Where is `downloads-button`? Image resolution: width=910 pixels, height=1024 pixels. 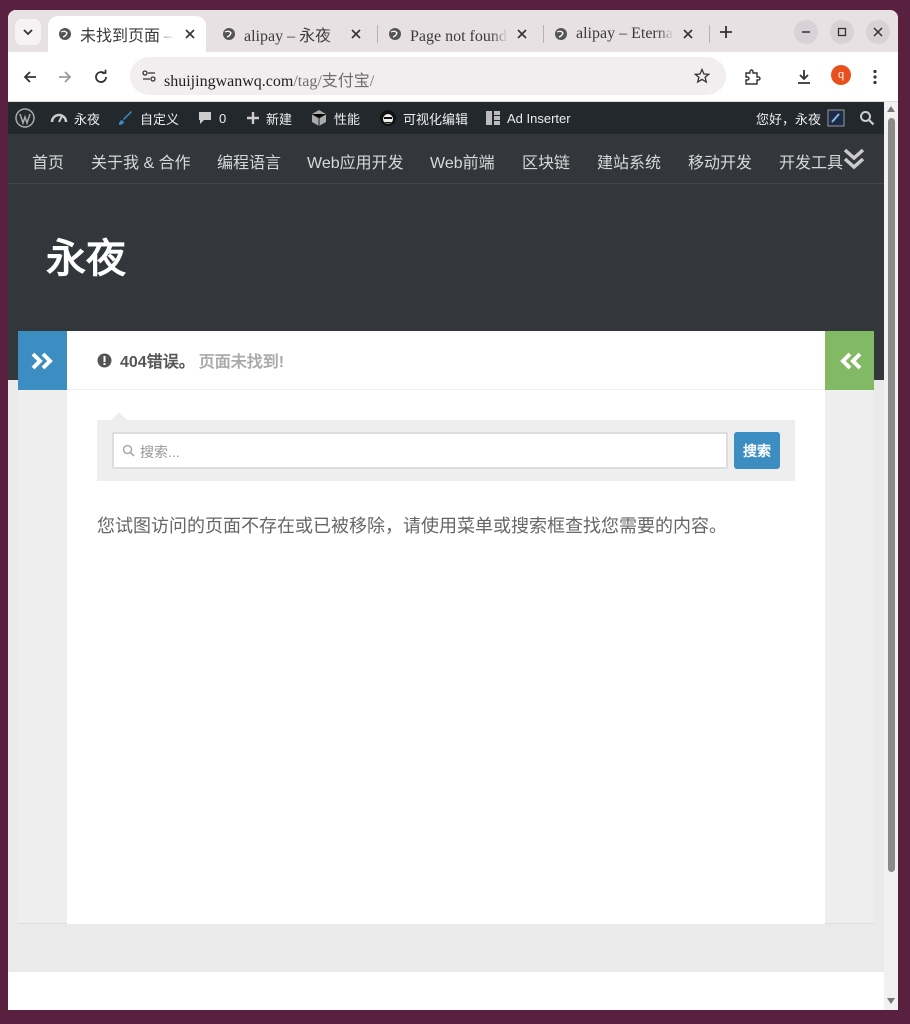 downloads-button is located at coordinates (804, 77).